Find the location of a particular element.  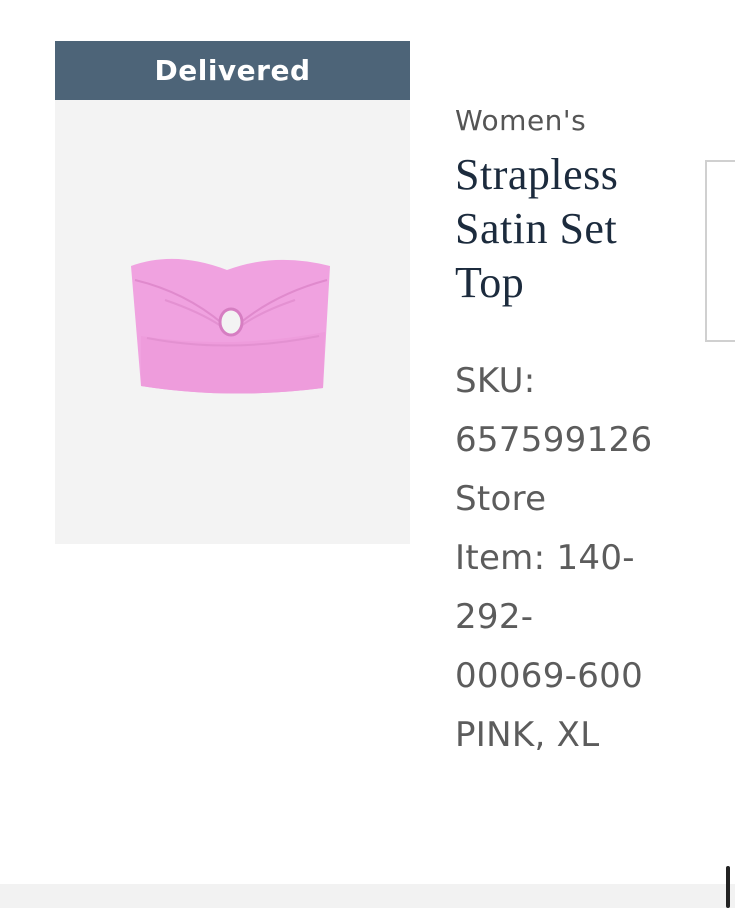

product-title-line: Strapless is located at coordinates (537, 174).